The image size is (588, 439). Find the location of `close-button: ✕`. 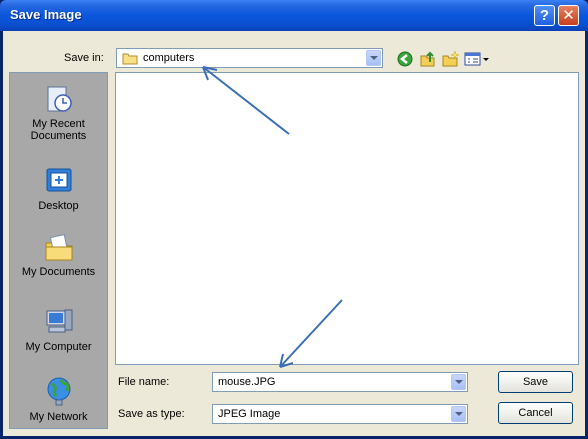

close-button: ✕ is located at coordinates (568, 15).